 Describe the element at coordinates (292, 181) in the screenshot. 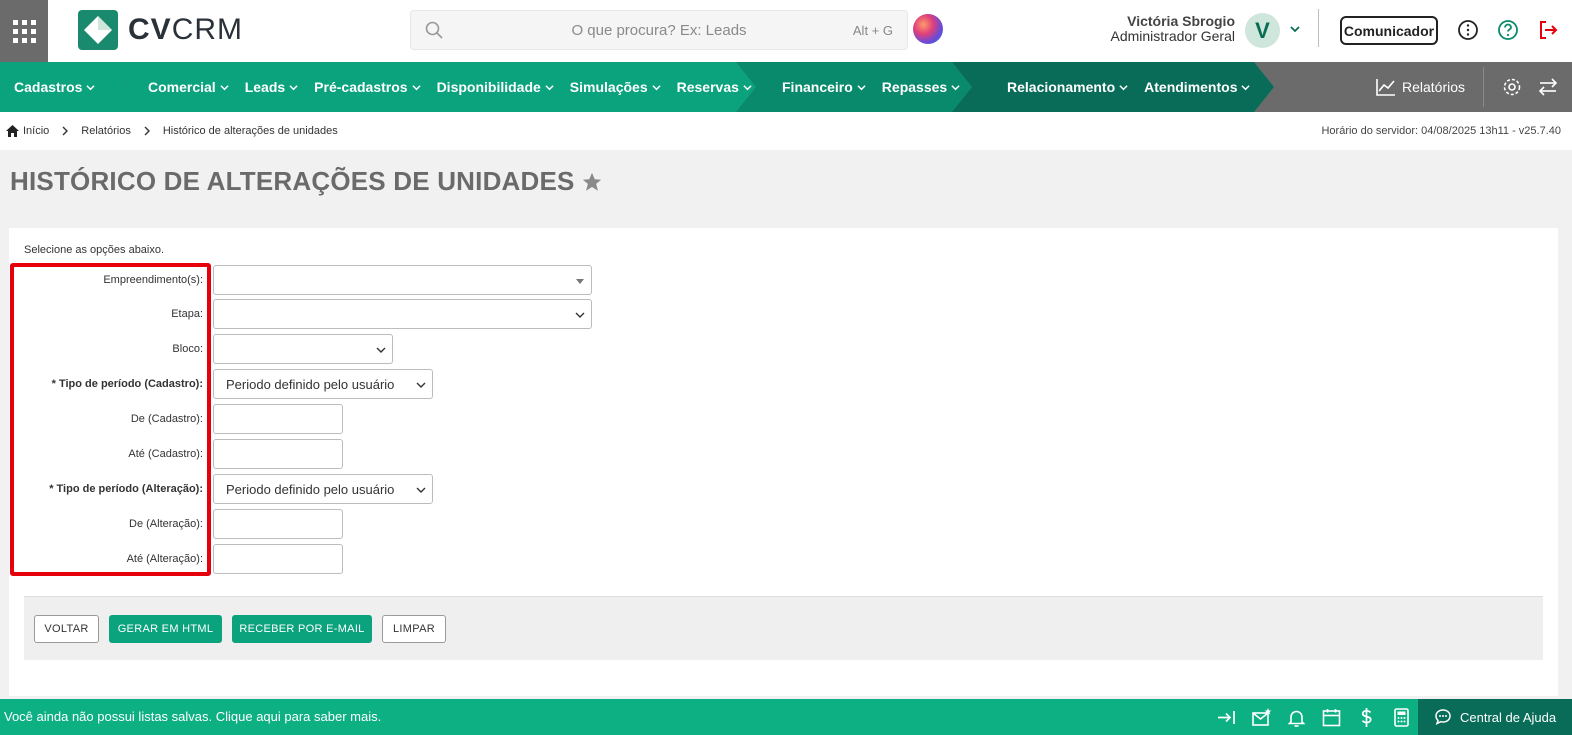

I see `page-title: HISTÓRICO DE ALTERAÇÕES DE UNIDADES` at that location.